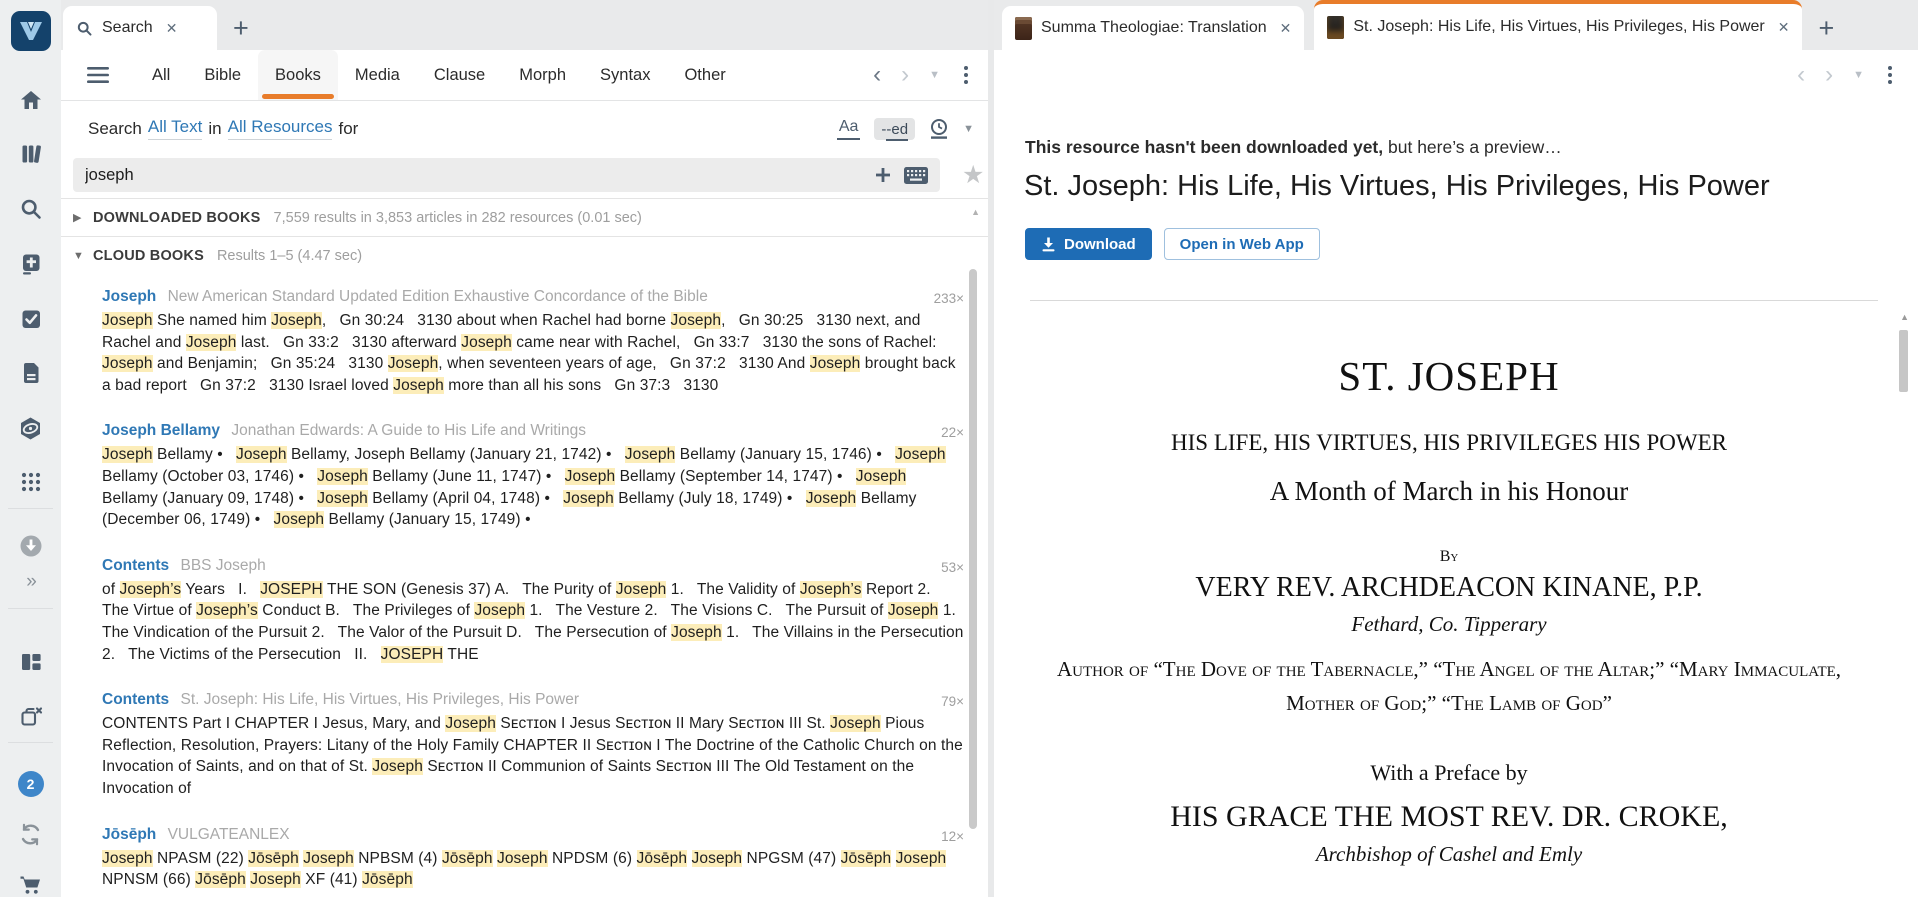 The image size is (1918, 906). Describe the element at coordinates (1903, 361) in the screenshot. I see `document-scrollbar` at that location.